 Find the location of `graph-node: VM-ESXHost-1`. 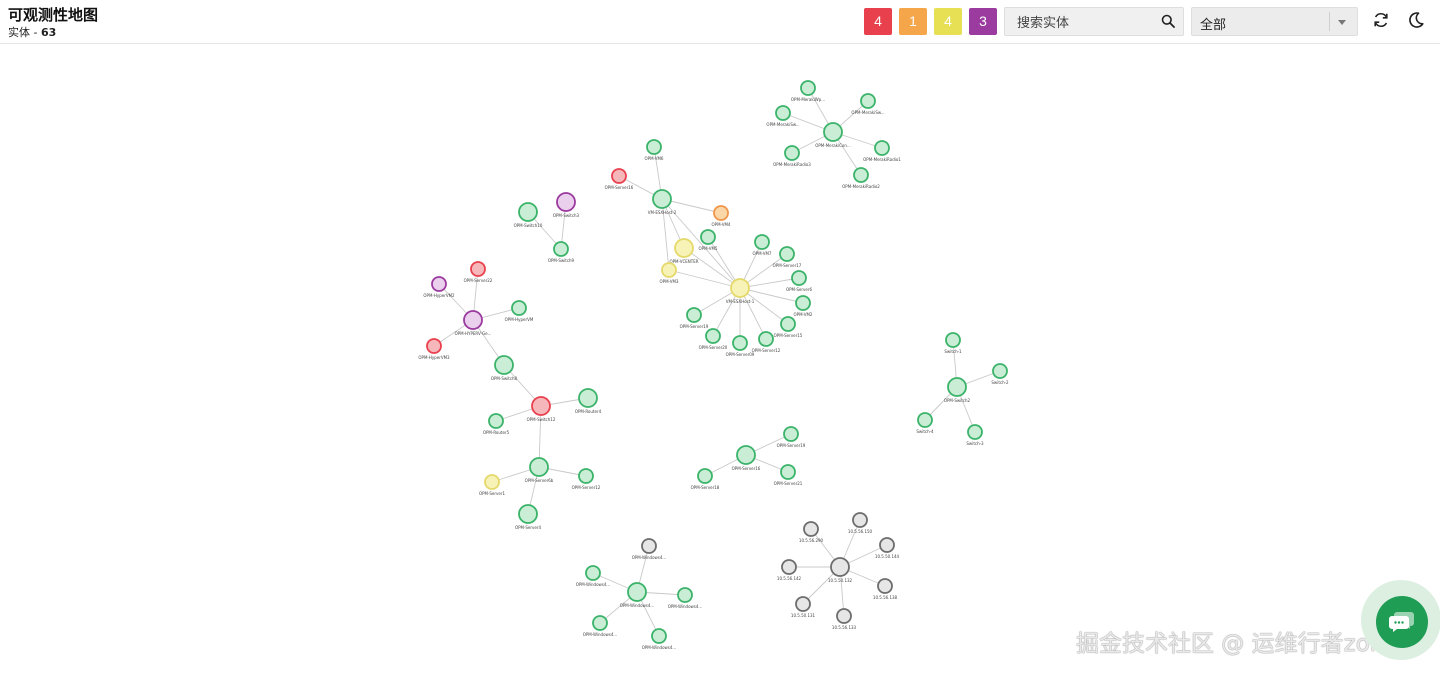

graph-node: VM-ESXHost-1 is located at coordinates (740, 291).